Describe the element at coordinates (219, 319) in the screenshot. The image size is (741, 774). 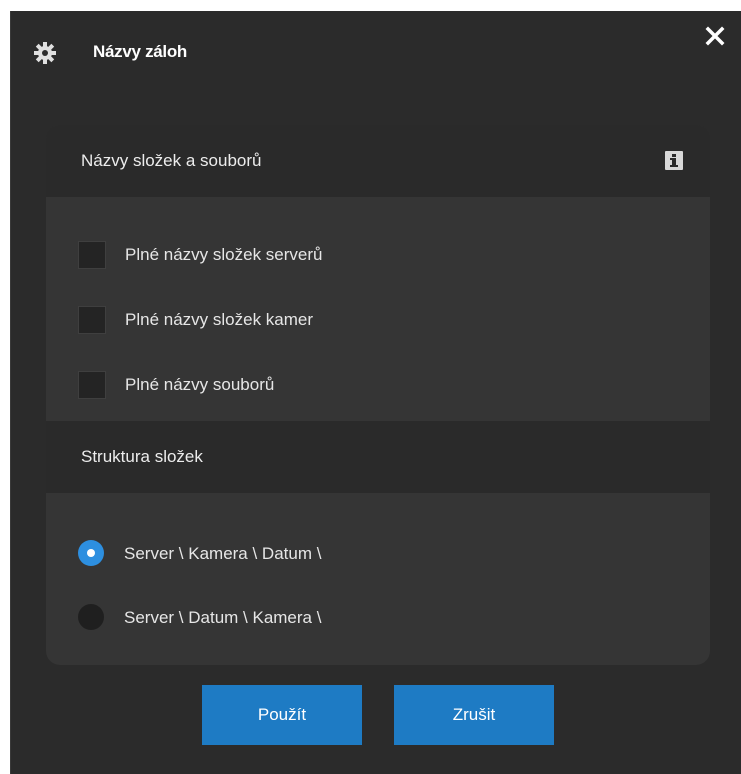
I see `option-label: Plné názvy složek kamer` at that location.